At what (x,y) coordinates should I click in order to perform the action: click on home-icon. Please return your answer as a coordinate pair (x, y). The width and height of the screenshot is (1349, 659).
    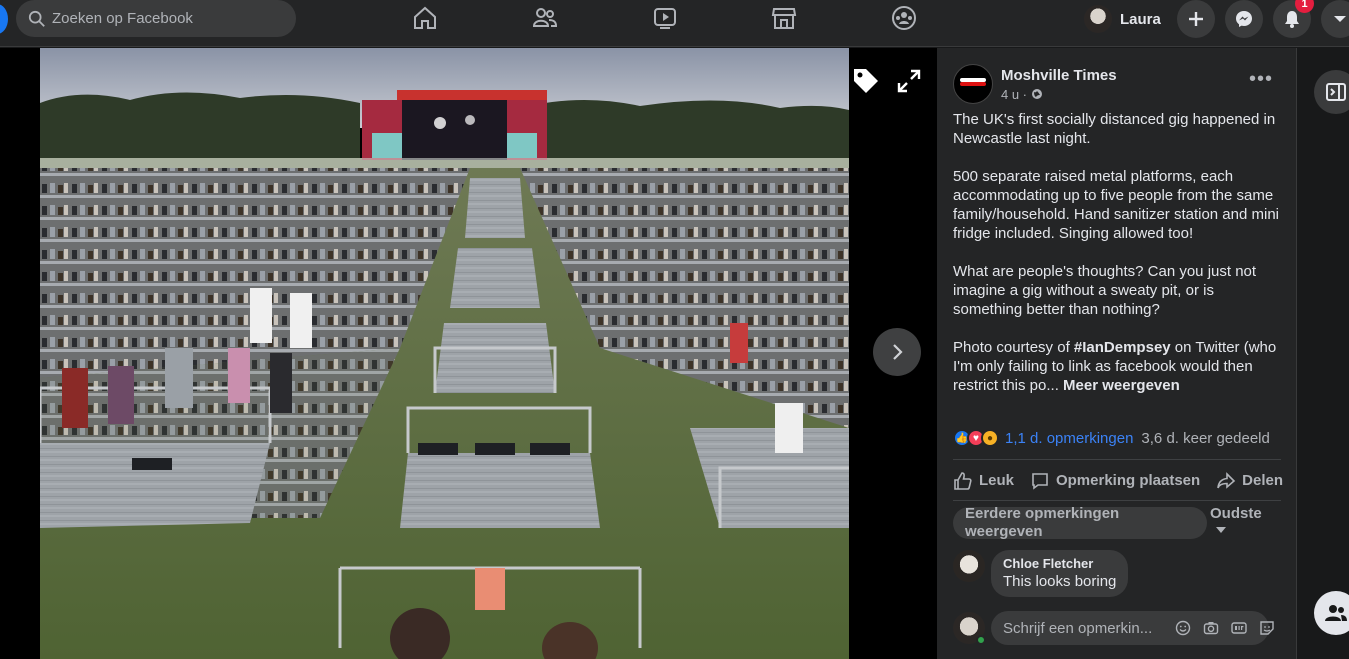
    Looking at the image, I should click on (425, 18).